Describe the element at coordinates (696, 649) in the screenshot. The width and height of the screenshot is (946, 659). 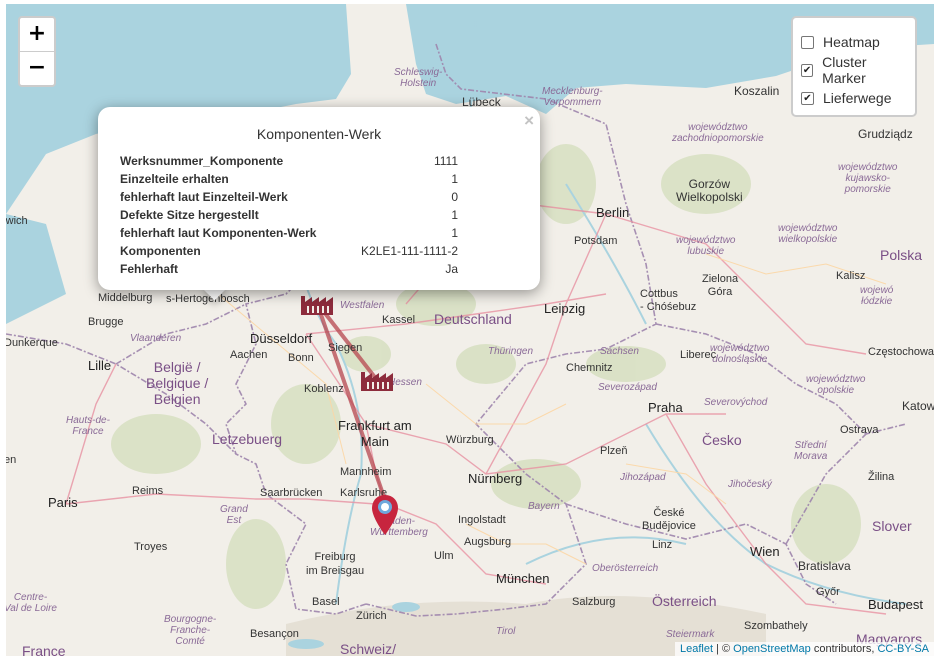
I see `leaflet-link: Leaflet` at that location.